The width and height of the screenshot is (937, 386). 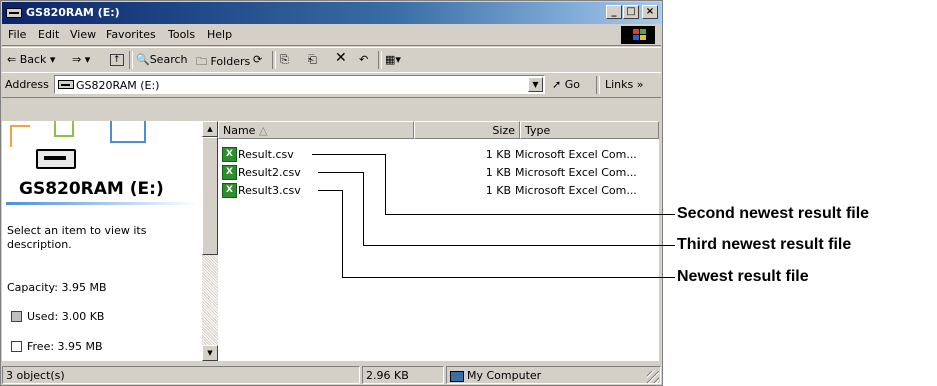 What do you see at coordinates (266, 154) in the screenshot?
I see `file-name: Result.csv` at bounding box center [266, 154].